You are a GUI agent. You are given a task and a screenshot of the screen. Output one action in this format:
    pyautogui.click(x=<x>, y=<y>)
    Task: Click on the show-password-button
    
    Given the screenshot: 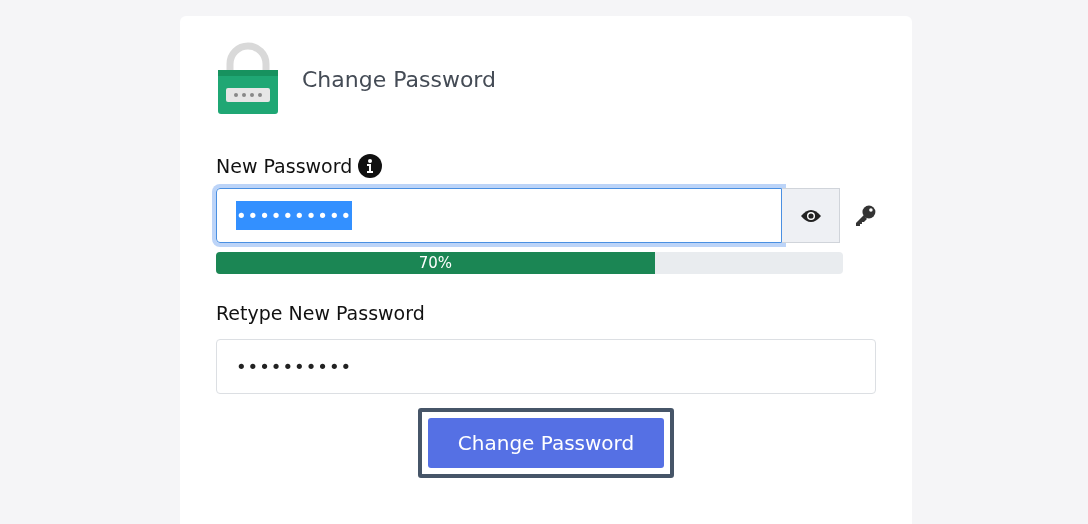 What is the action you would take?
    pyautogui.click(x=811, y=215)
    